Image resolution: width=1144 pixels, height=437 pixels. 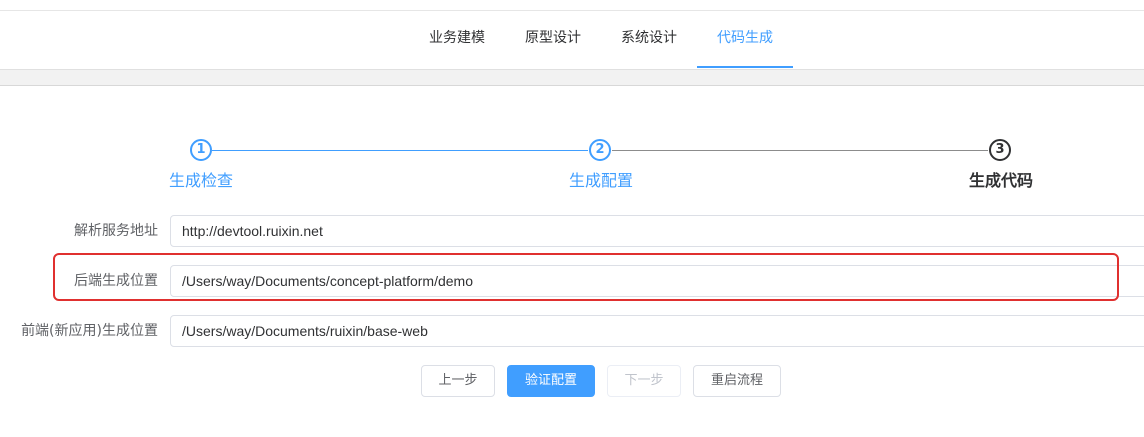 What do you see at coordinates (657, 331) in the screenshot?
I see `frontend-location-input` at bounding box center [657, 331].